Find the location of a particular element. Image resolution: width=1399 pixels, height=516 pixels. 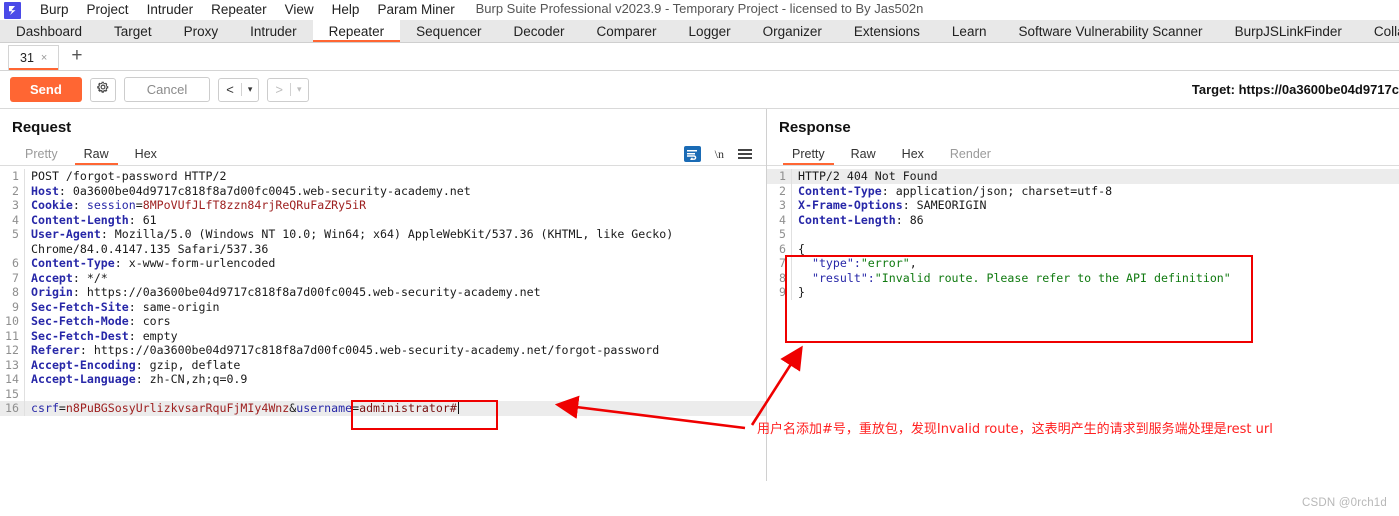

code-token: : is located at coordinates (79, 205).